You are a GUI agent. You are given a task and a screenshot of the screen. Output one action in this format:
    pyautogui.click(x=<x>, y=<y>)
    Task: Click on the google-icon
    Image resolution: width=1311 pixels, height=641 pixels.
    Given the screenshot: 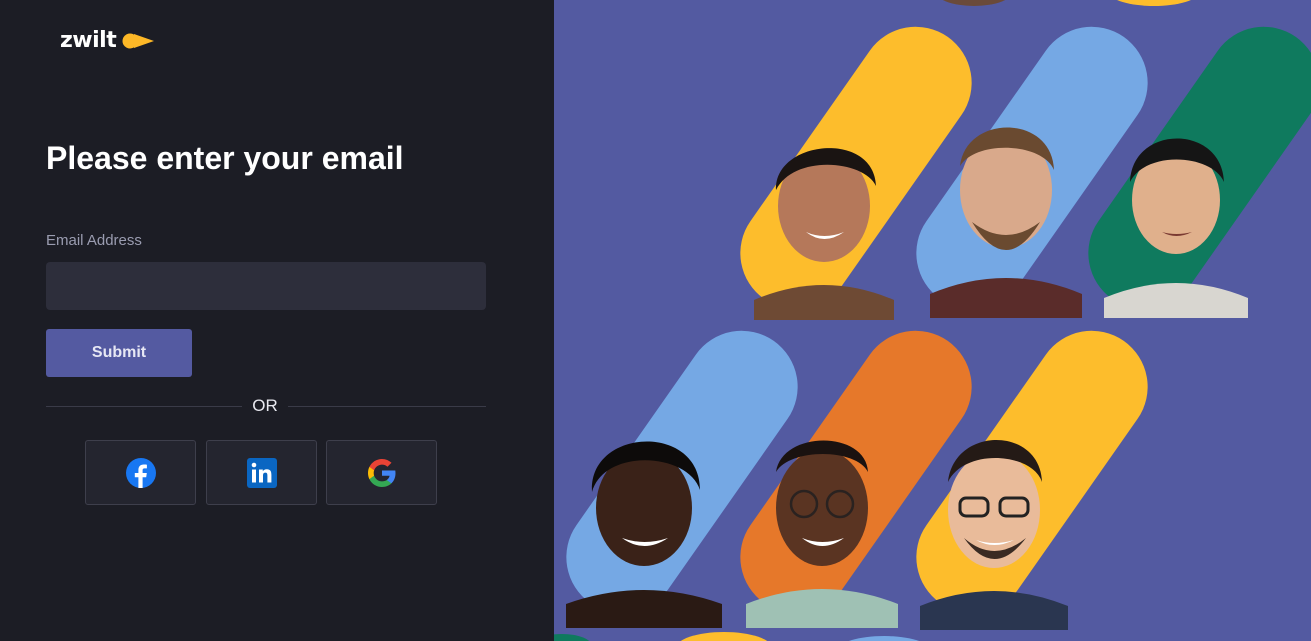 What is the action you would take?
    pyautogui.click(x=381, y=472)
    